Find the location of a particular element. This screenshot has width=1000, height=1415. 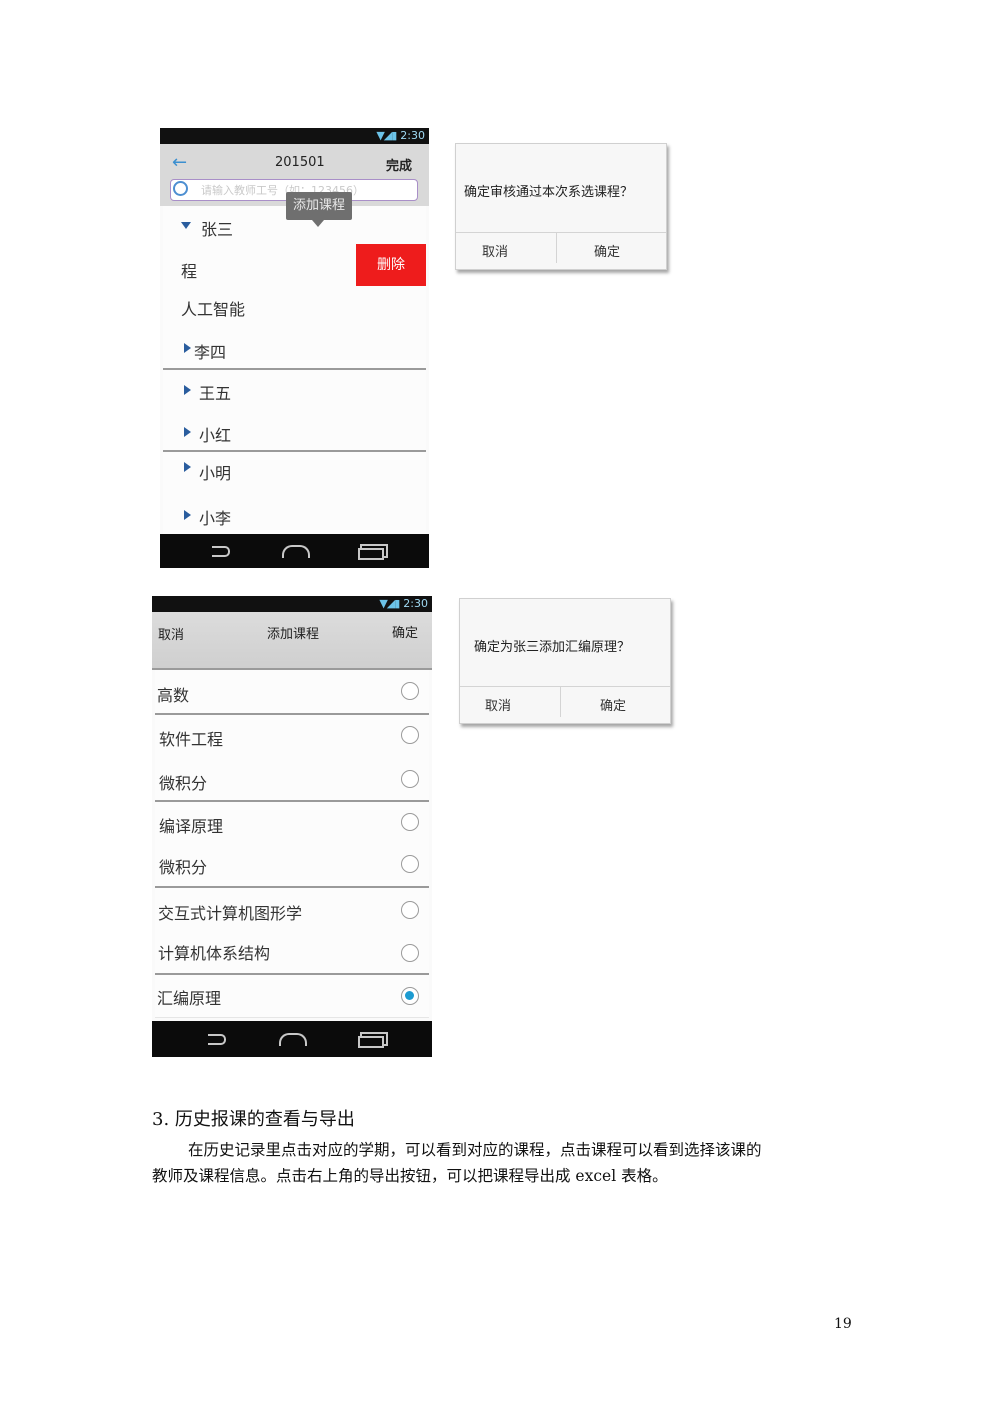

delete-label: 删除 is located at coordinates (391, 265).